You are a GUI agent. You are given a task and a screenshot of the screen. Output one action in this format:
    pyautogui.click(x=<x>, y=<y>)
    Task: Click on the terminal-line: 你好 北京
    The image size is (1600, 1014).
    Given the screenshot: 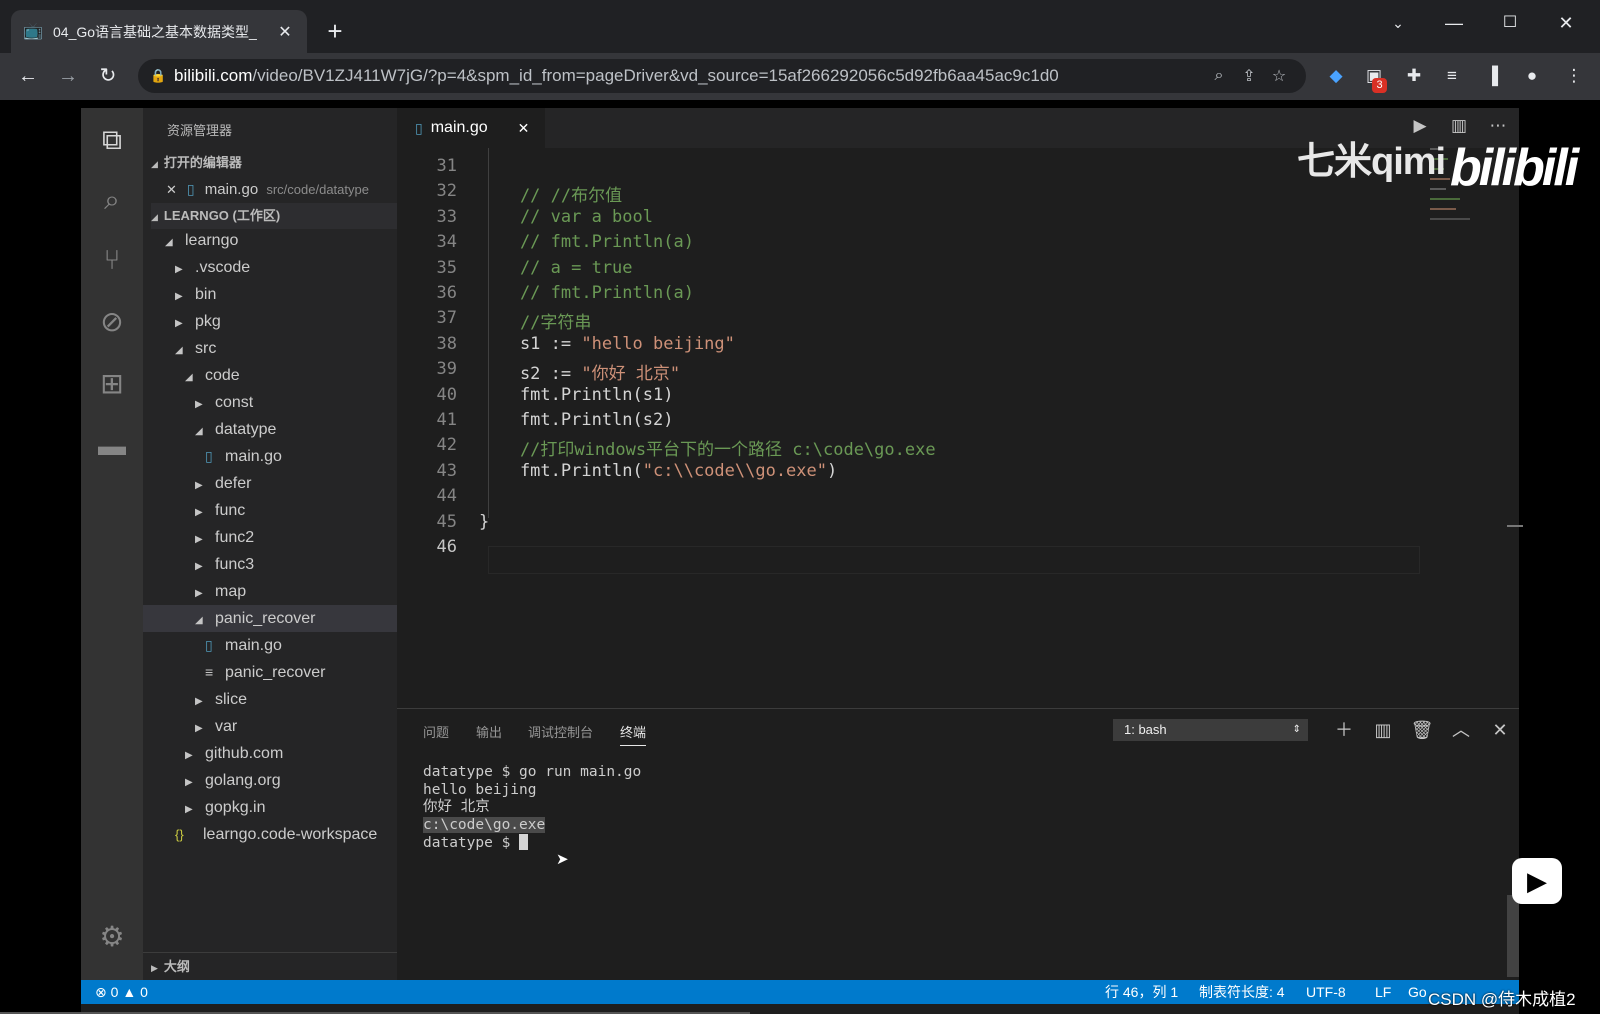 What is the action you would take?
    pyautogui.click(x=456, y=807)
    